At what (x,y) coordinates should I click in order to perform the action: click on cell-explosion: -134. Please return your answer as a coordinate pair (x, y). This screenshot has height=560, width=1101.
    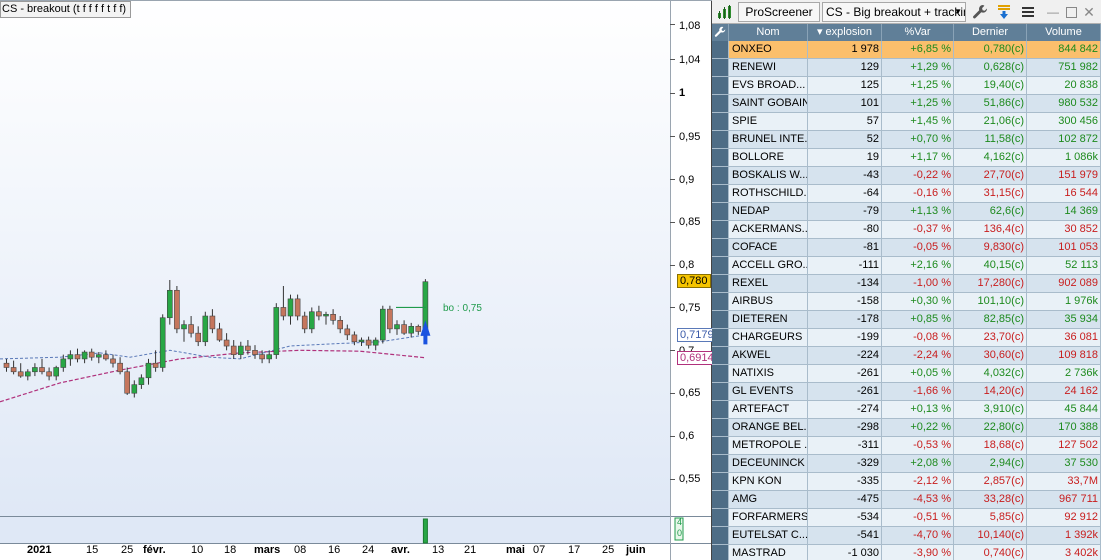
    Looking at the image, I should click on (845, 284).